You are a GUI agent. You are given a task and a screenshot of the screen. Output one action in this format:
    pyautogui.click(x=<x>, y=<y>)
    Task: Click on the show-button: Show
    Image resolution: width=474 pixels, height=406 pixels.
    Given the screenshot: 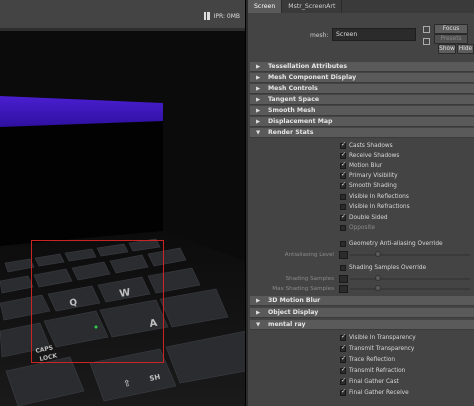 What is the action you would take?
    pyautogui.click(x=447, y=49)
    